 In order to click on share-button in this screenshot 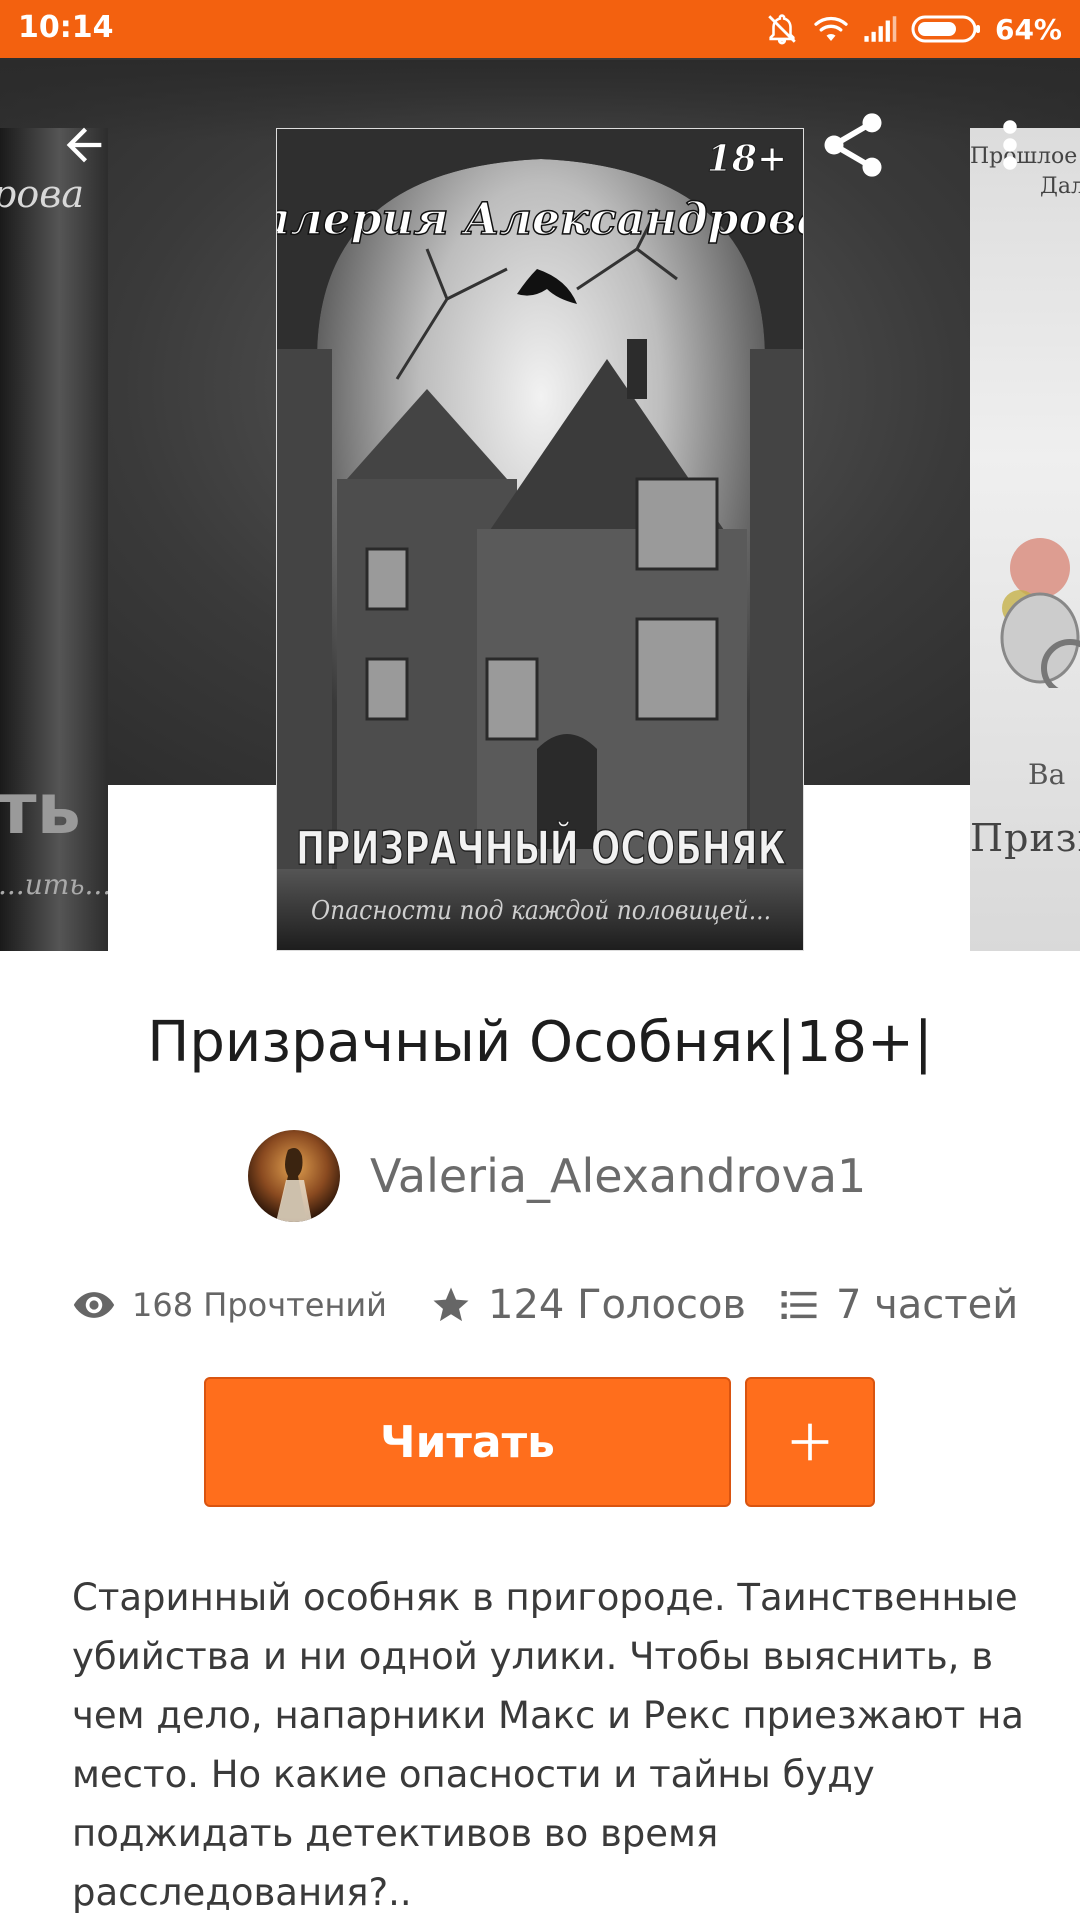, I will do `click(853, 145)`.